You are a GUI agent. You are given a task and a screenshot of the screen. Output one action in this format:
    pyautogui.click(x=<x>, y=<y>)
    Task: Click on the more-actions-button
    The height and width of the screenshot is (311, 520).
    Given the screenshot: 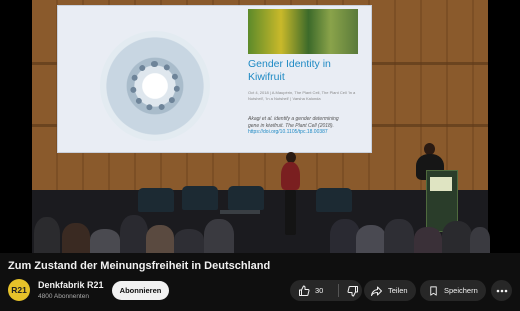 What is the action you would take?
    pyautogui.click(x=501, y=290)
    